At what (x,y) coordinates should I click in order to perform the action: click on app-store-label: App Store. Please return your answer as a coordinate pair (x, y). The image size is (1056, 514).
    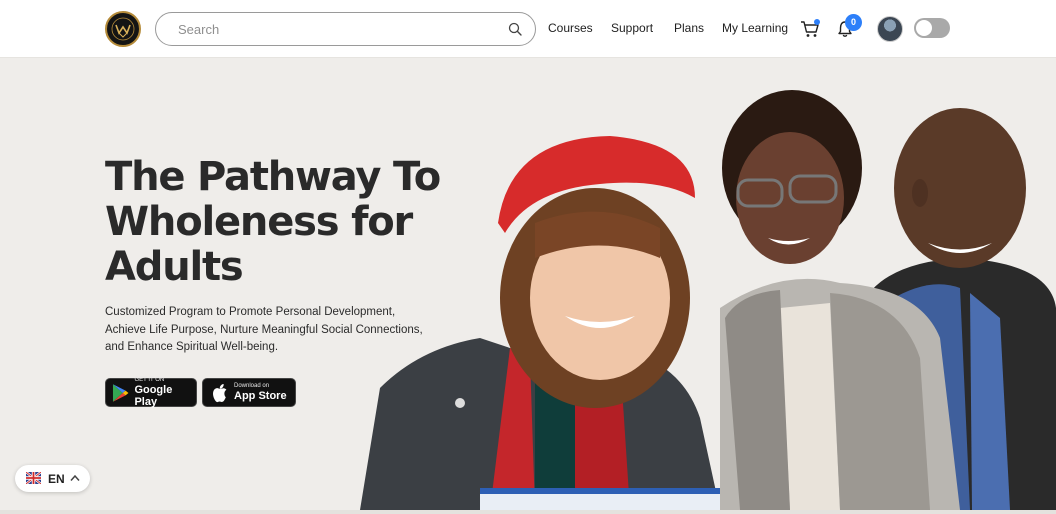
    Looking at the image, I should click on (260, 396).